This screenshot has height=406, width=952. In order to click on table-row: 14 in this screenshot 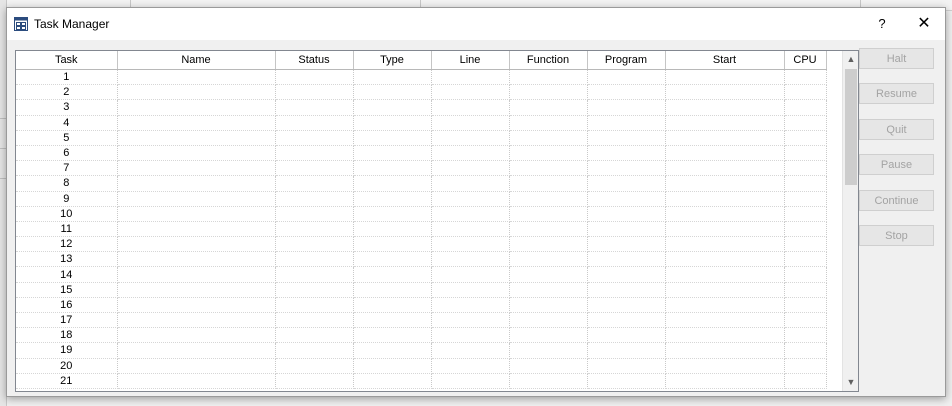, I will do `click(421, 274)`.